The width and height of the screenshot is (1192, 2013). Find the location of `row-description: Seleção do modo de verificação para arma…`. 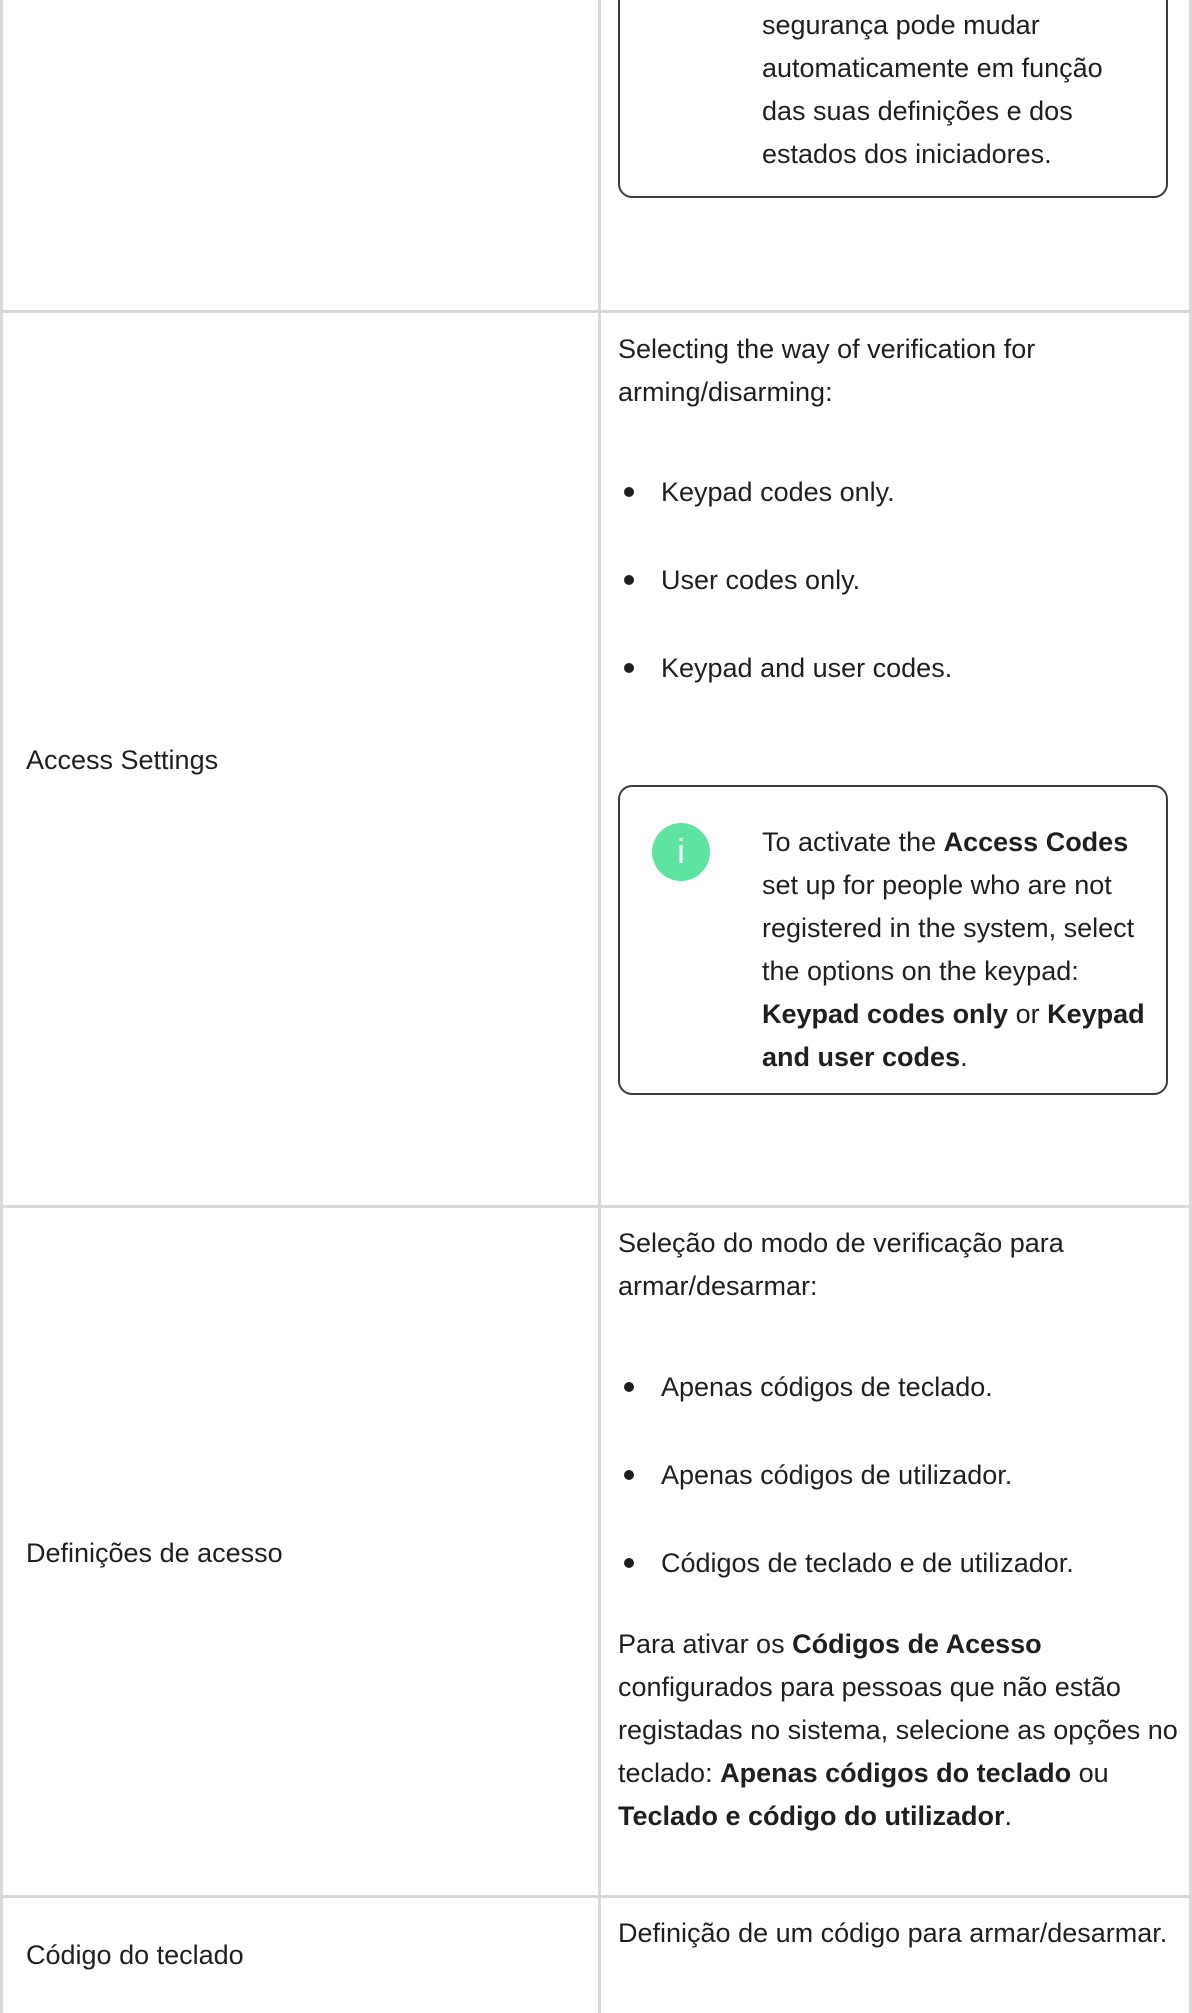

row-description: Seleção do modo de verificação para arma… is located at coordinates (841, 1264).